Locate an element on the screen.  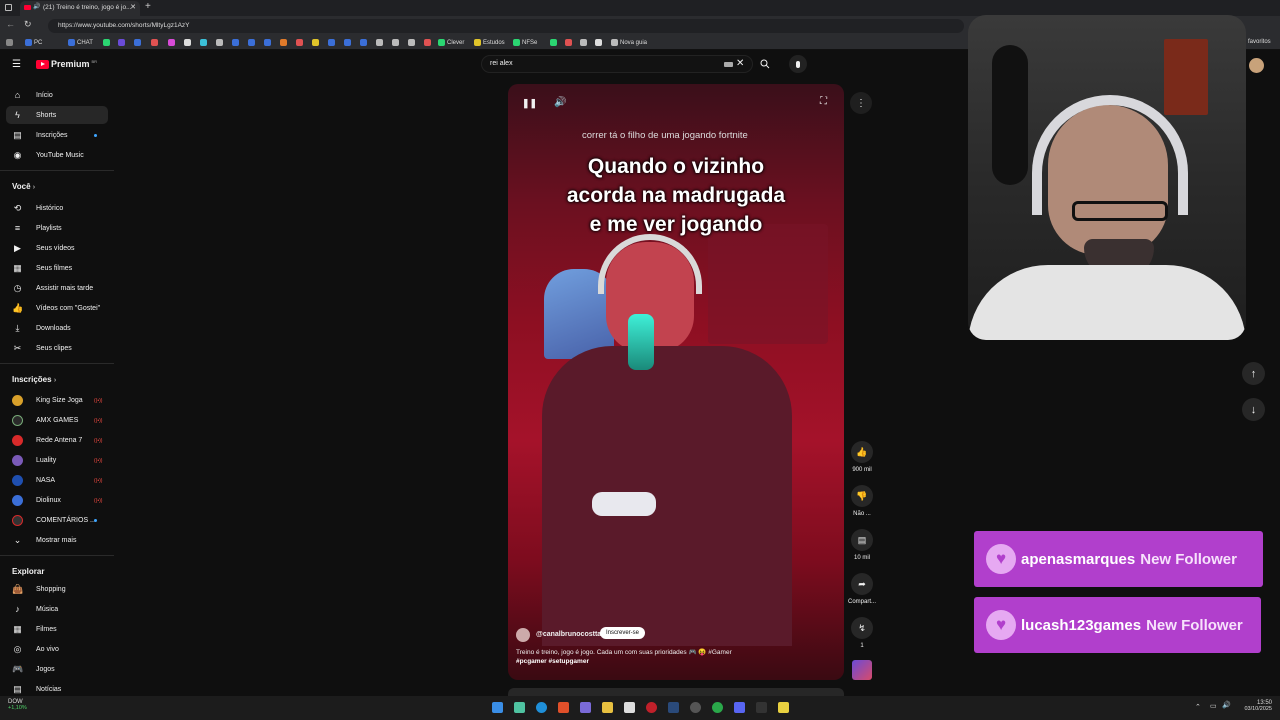
sidebar-item-inscricoes: ▤ Inscrições is located at coordinates (39, 135).